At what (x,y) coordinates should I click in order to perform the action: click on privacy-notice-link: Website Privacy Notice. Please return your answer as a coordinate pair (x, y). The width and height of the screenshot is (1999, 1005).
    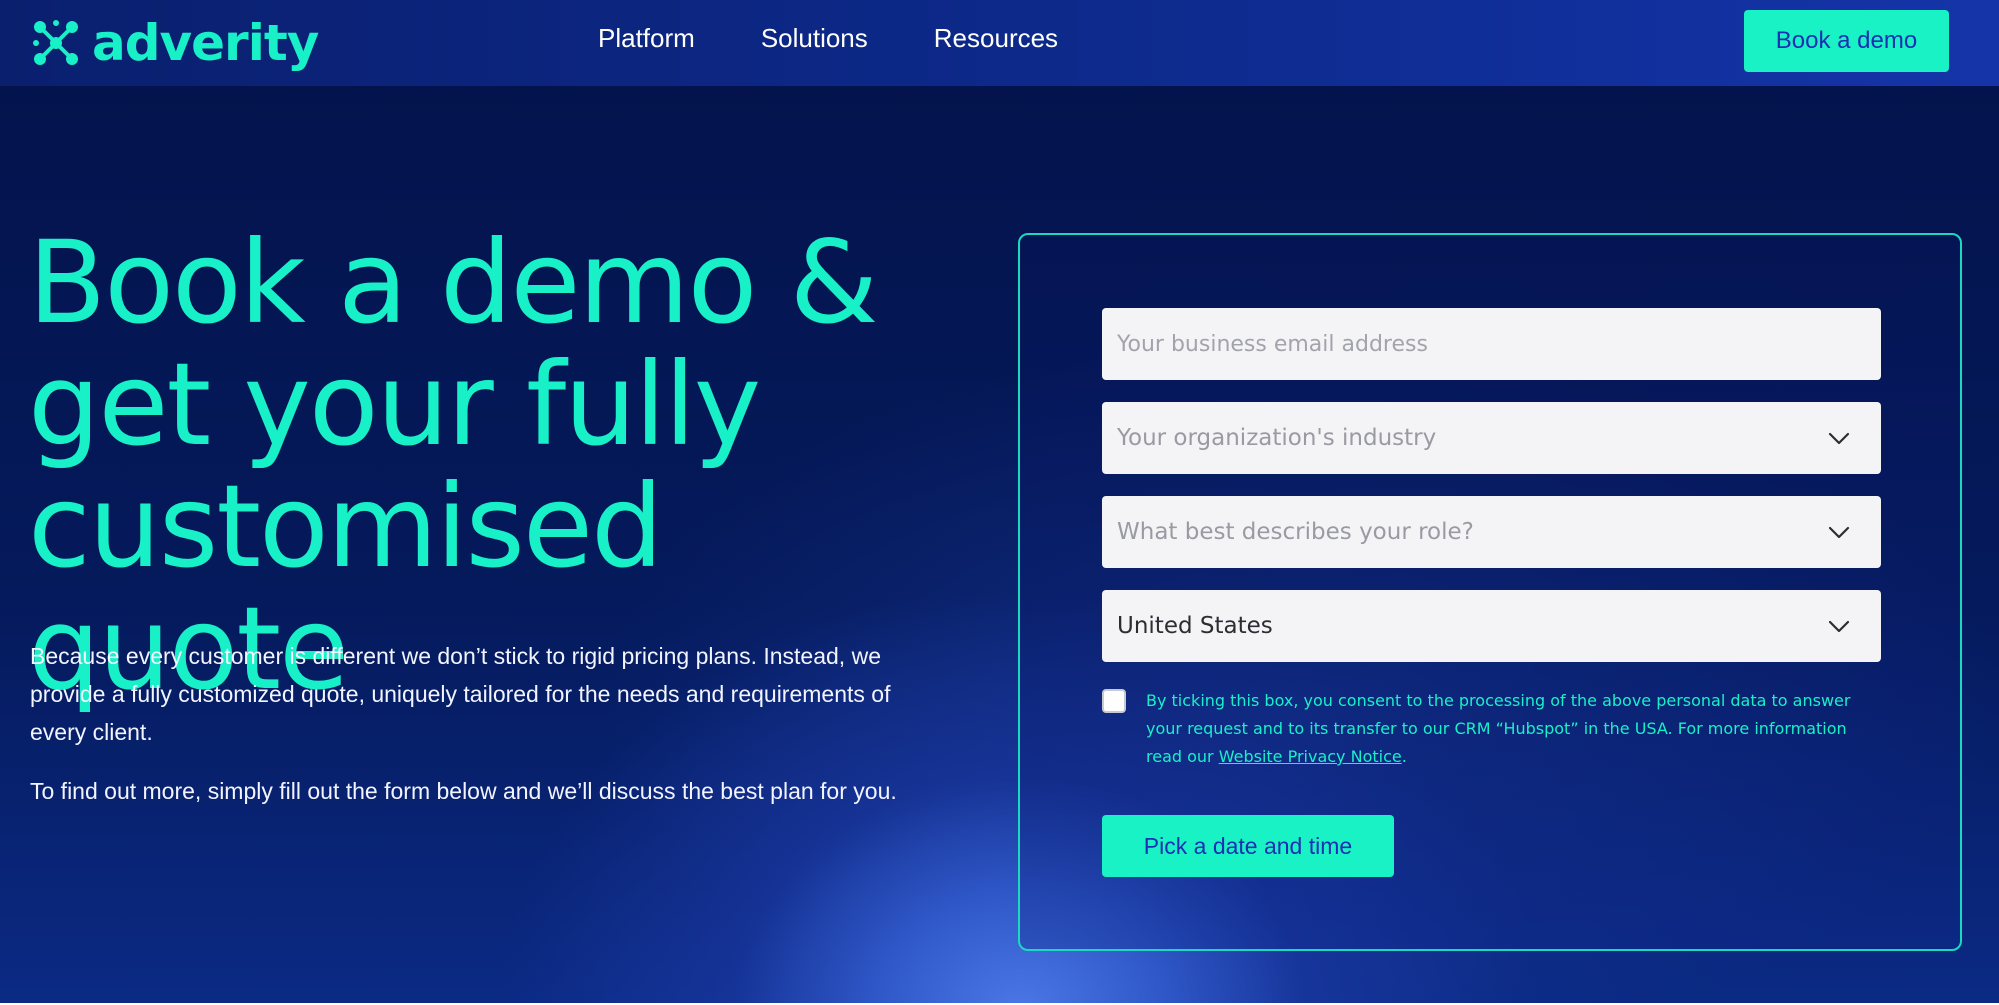
    Looking at the image, I should click on (1310, 756).